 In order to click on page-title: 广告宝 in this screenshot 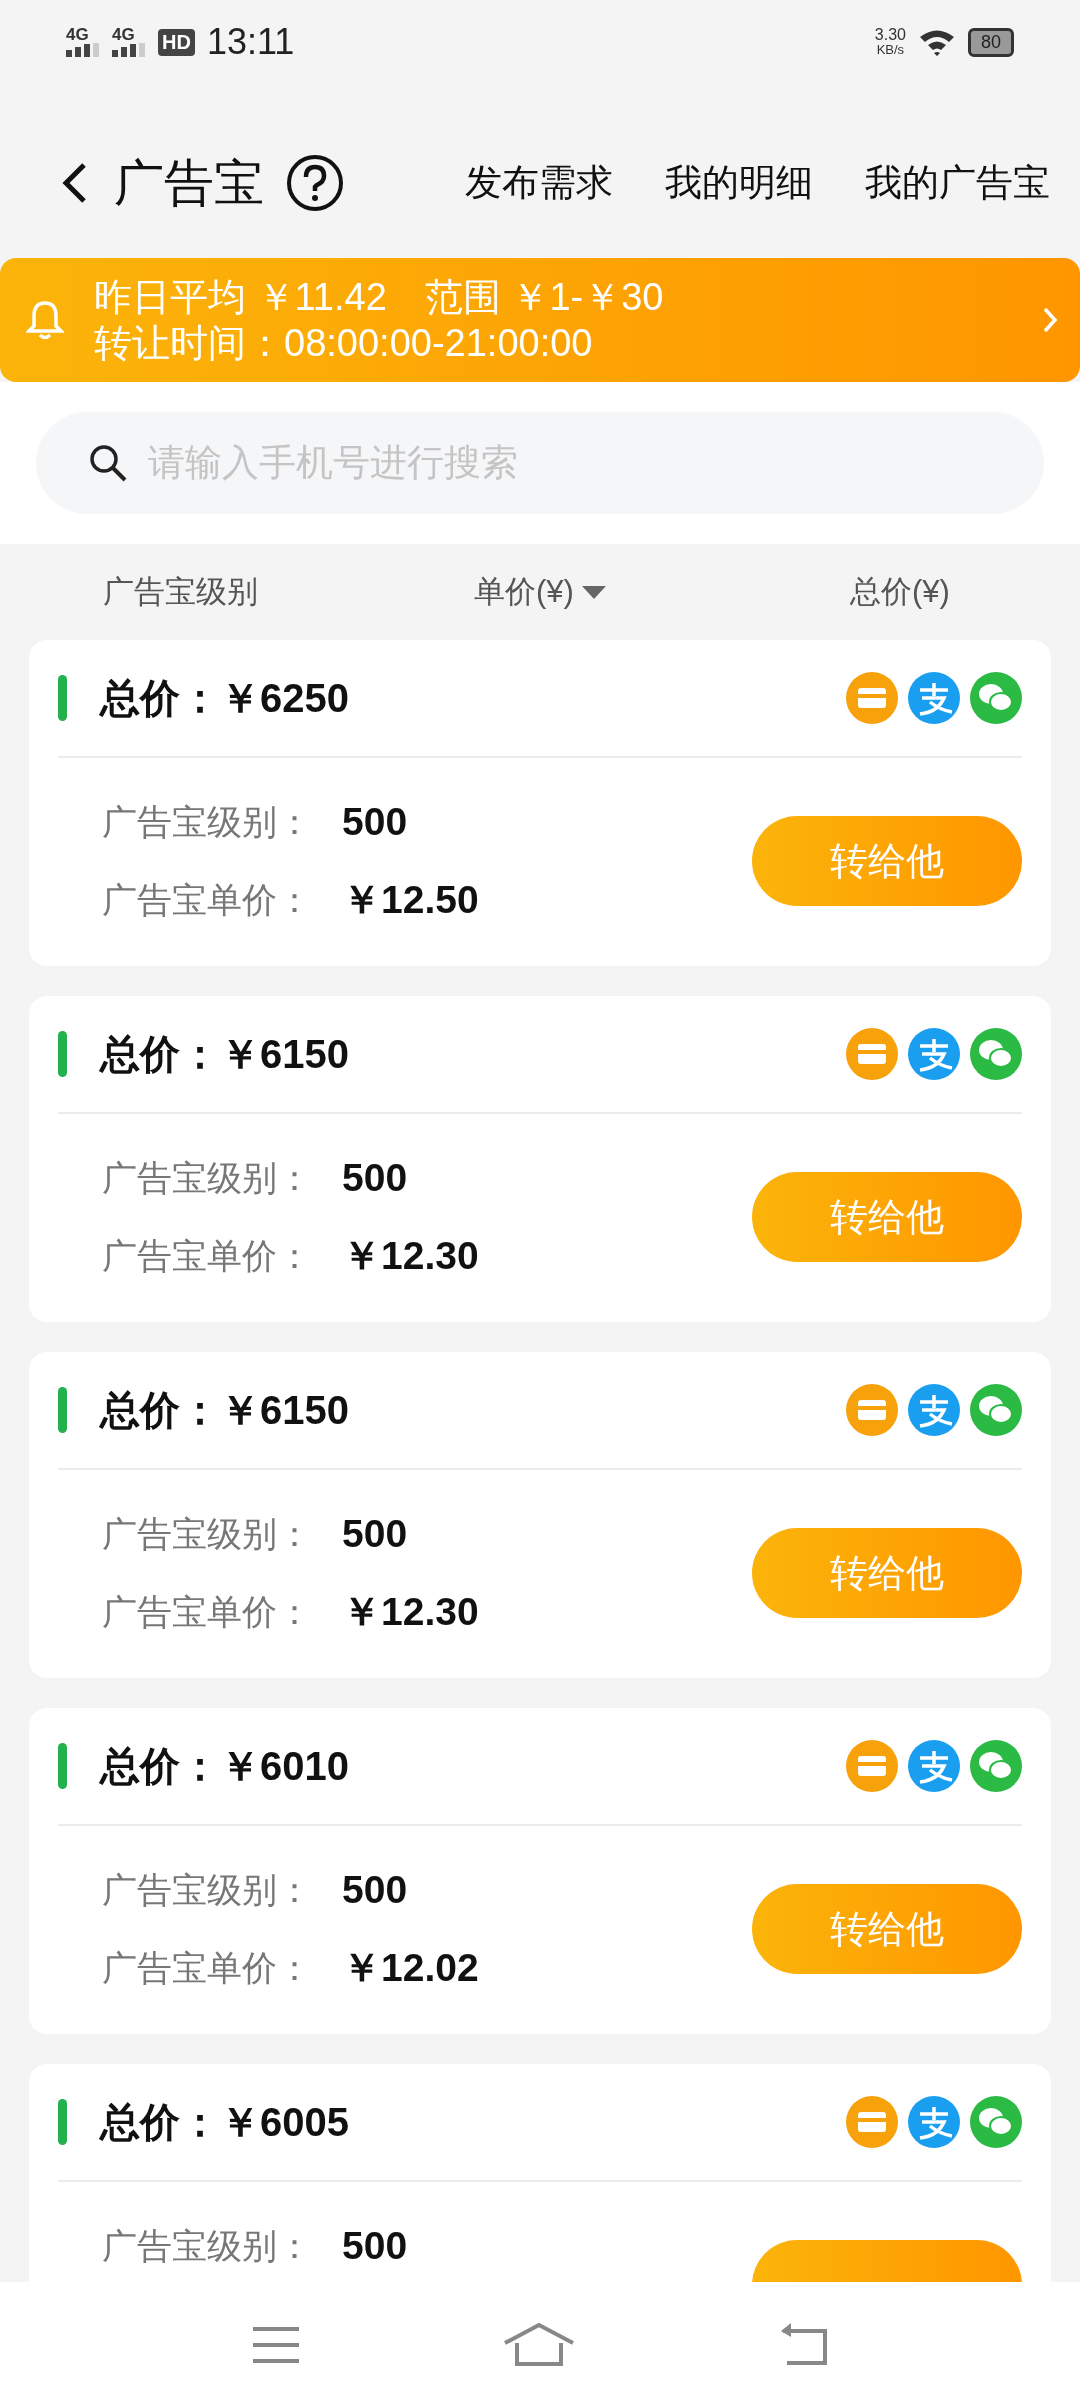, I will do `click(189, 183)`.